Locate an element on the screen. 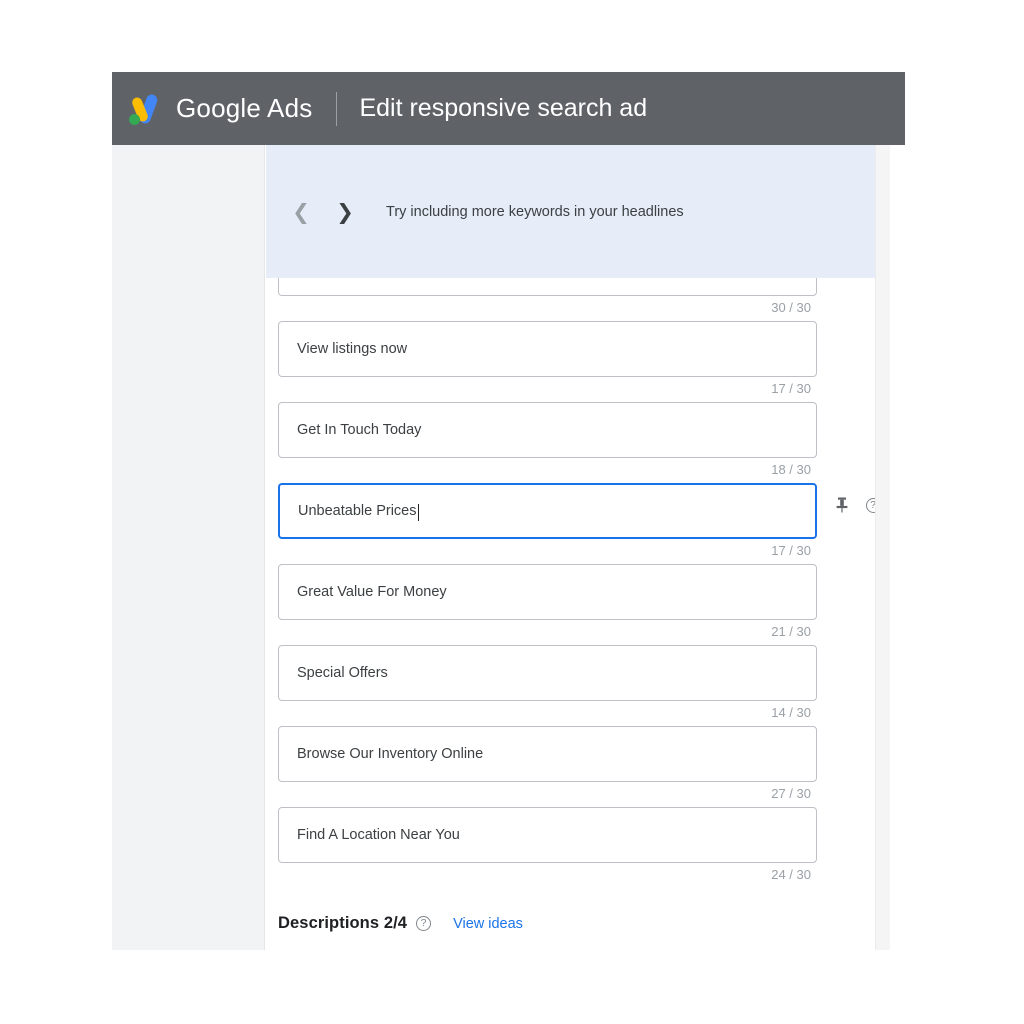 Image resolution: width=1024 pixels, height=1024 pixels. headline-field-block: Great Value For Money 21 / 30 is located at coordinates (578, 604).